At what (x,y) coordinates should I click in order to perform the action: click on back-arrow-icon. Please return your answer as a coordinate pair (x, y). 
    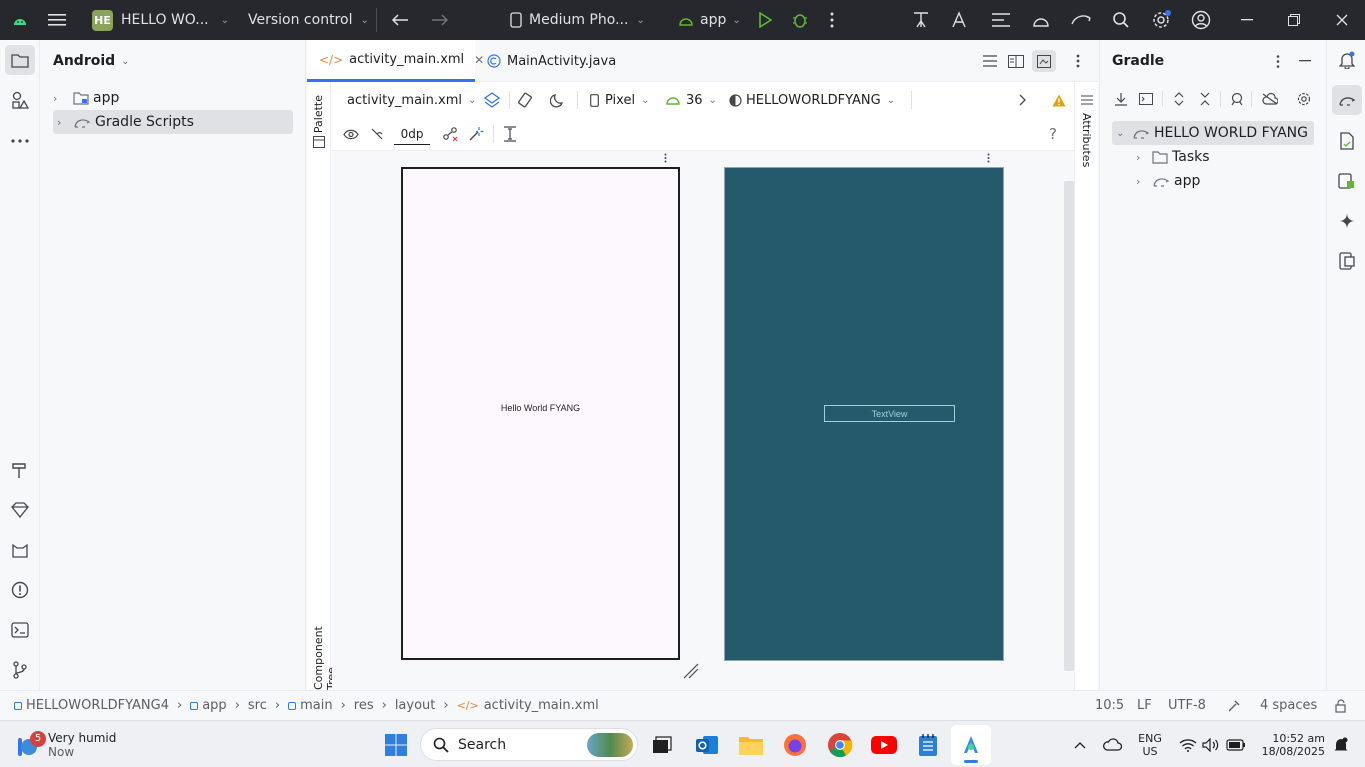
    Looking at the image, I should click on (400, 20).